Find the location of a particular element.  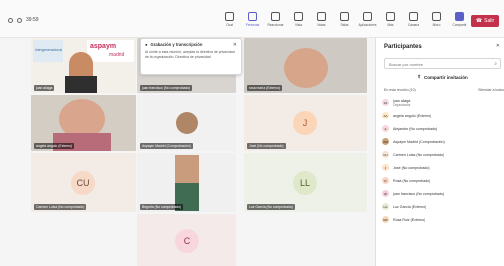

tile-name: juan aliaga is located at coordinates (44, 88).